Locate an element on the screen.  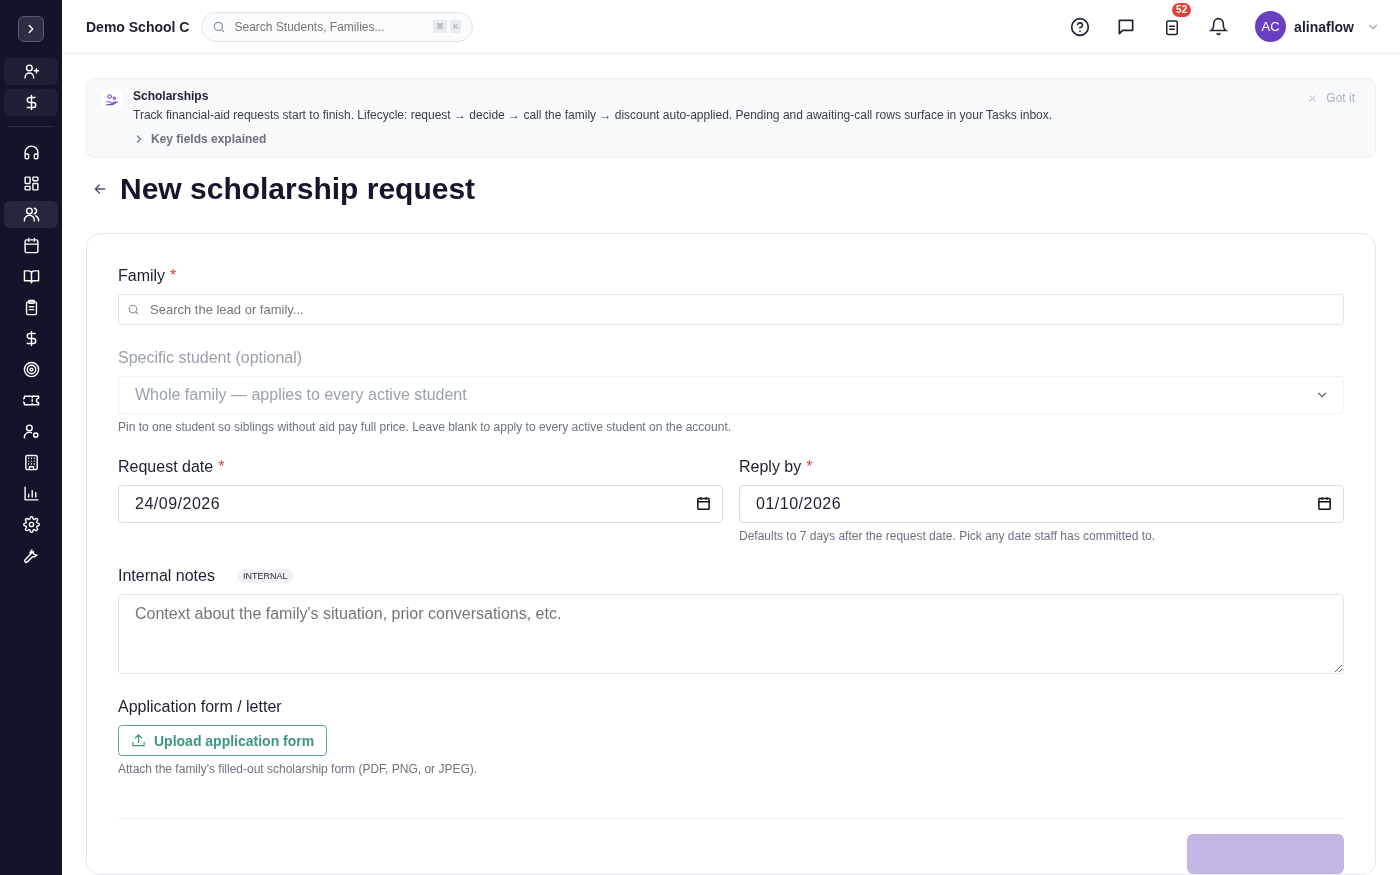
upload-icon is located at coordinates (138, 740).